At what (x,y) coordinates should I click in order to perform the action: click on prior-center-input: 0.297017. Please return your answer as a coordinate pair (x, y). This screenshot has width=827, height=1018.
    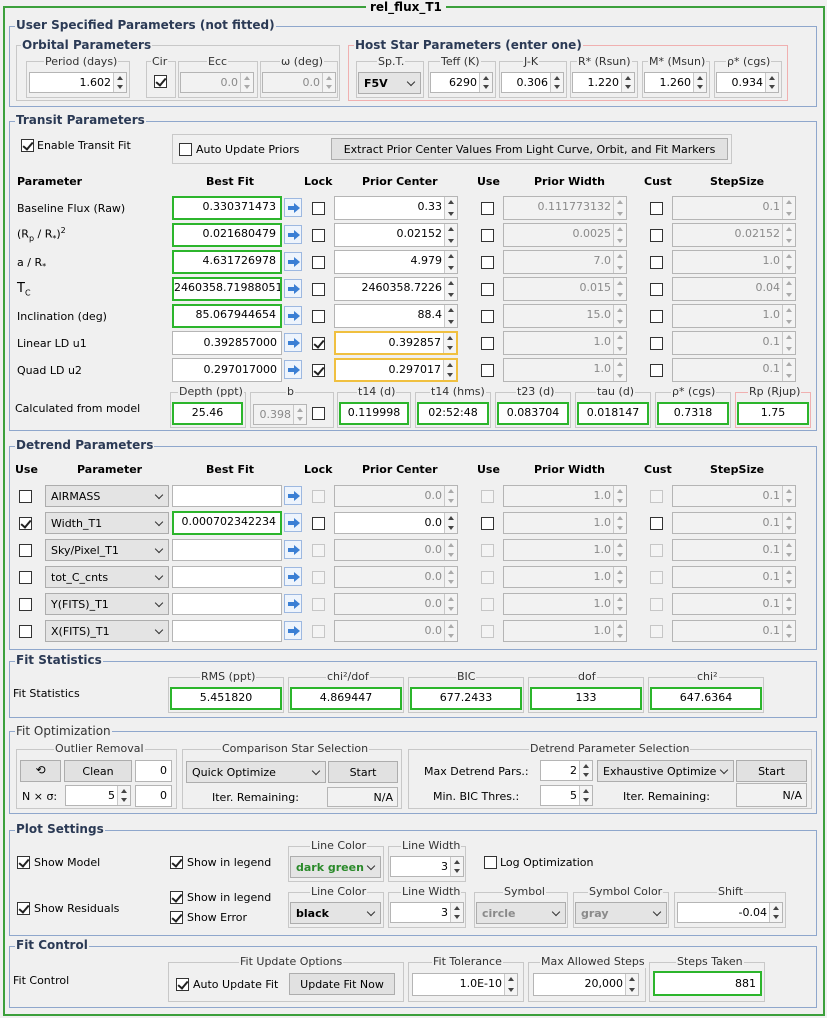
    Looking at the image, I should click on (396, 370).